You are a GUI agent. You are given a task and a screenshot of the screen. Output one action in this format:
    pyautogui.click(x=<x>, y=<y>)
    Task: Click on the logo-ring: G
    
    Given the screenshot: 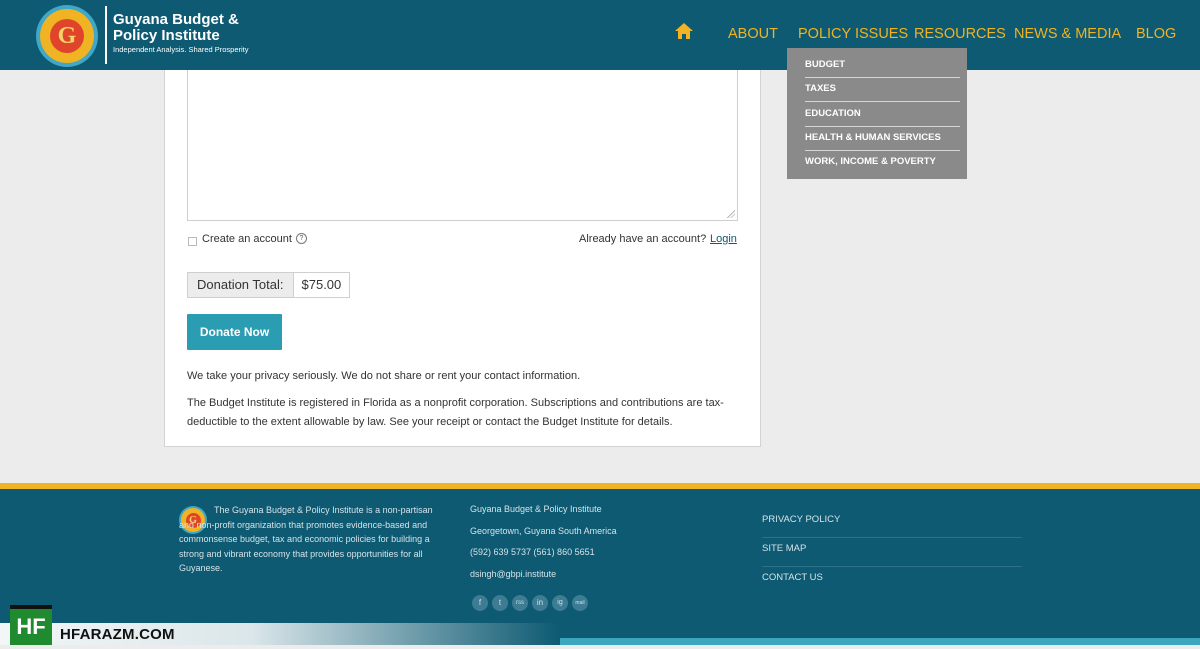 What is the action you would take?
    pyautogui.click(x=67, y=36)
    